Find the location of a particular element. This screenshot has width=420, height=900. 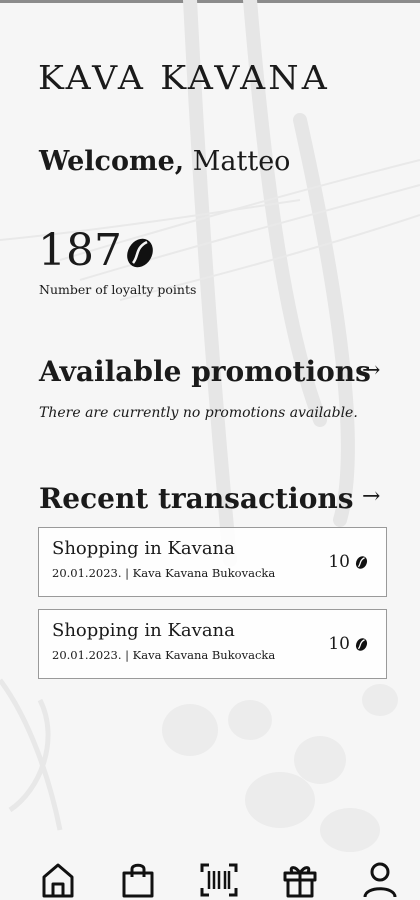

user-name: Matteo is located at coordinates (241, 161).